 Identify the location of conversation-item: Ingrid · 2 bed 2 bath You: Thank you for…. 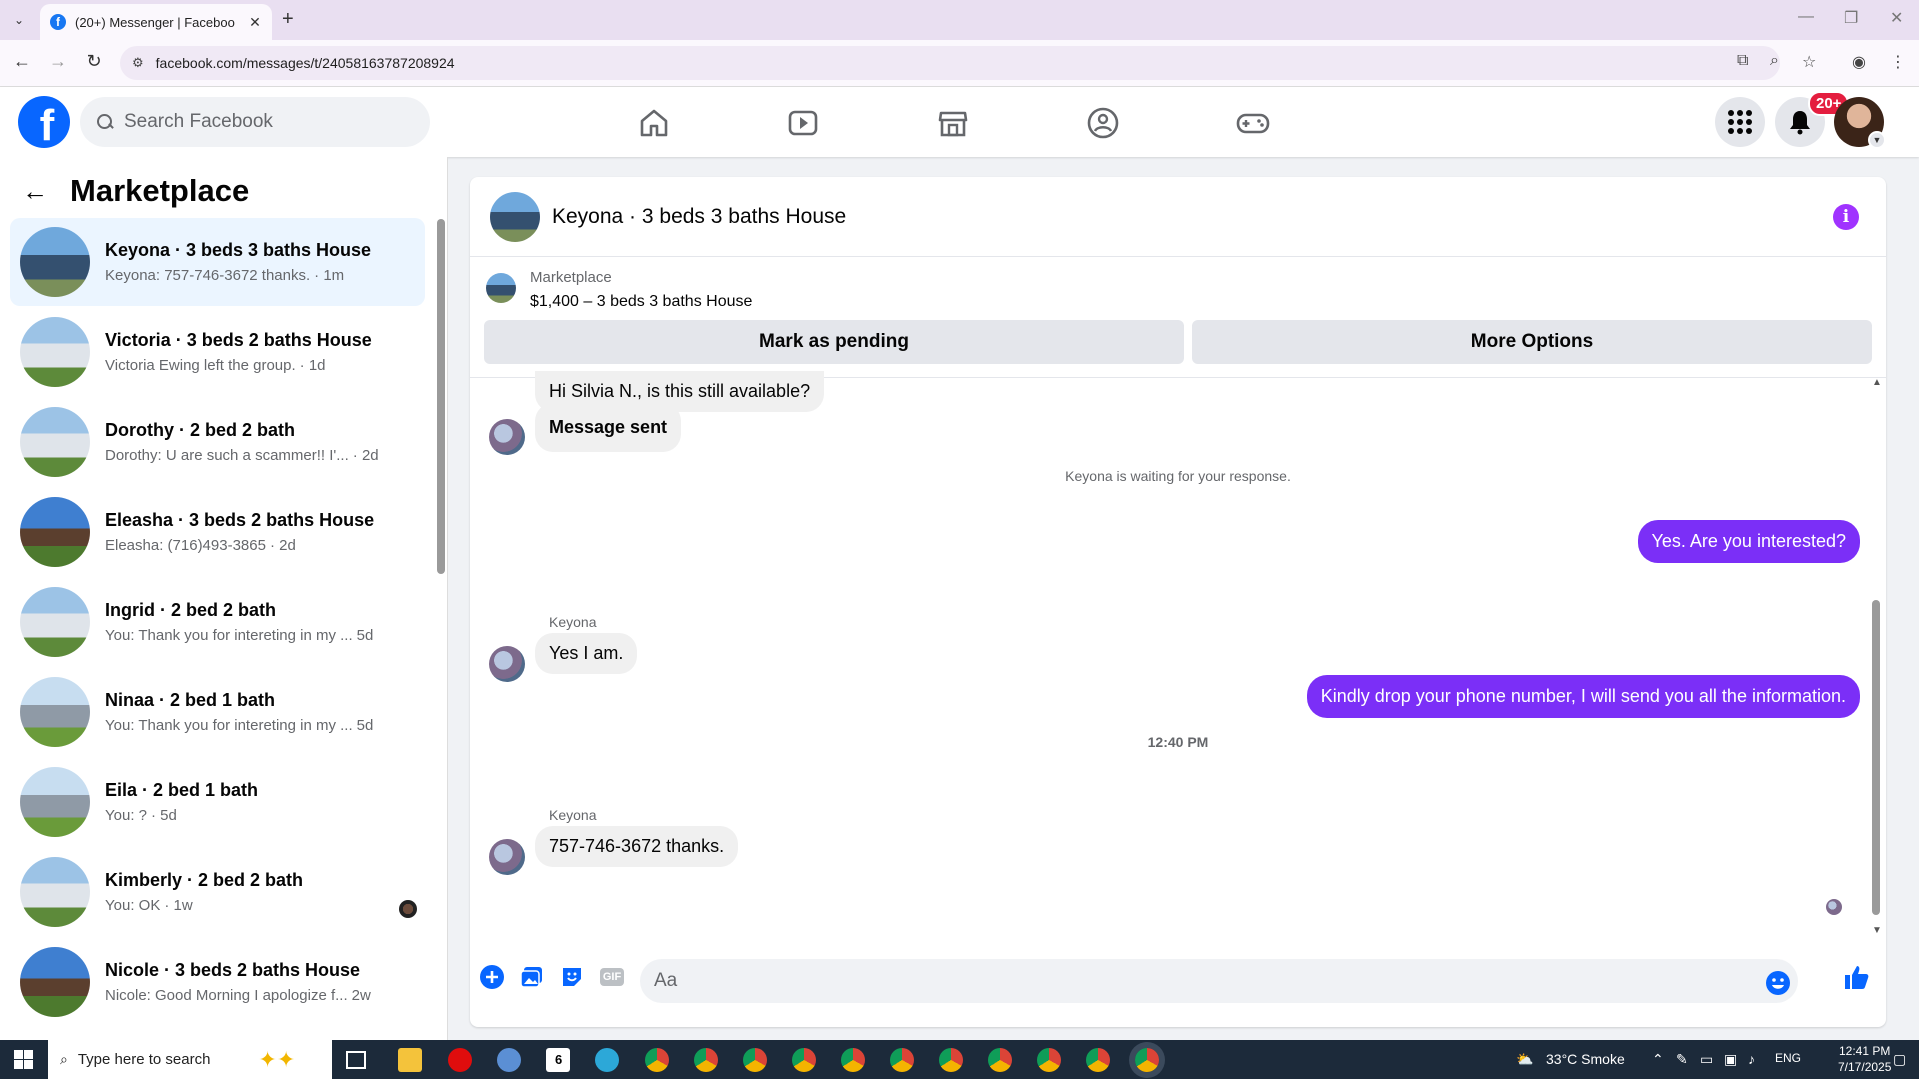
(217, 622).